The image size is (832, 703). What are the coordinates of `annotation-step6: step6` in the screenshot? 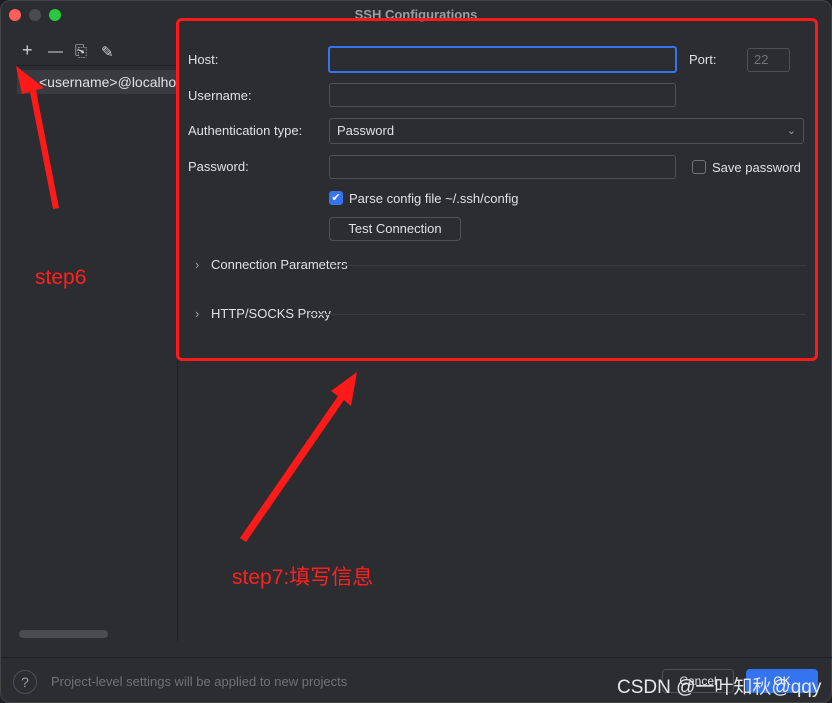 It's located at (61, 277).